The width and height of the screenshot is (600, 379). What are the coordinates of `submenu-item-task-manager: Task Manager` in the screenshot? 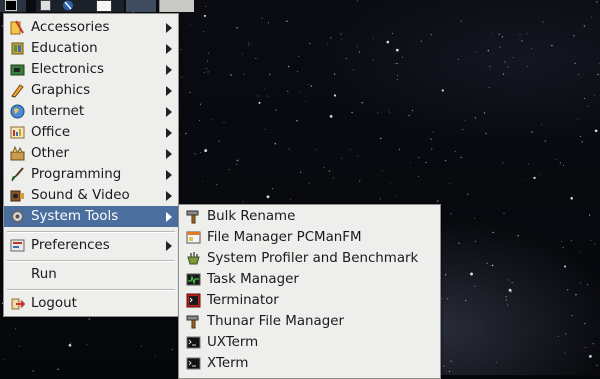 It's located at (309, 279).